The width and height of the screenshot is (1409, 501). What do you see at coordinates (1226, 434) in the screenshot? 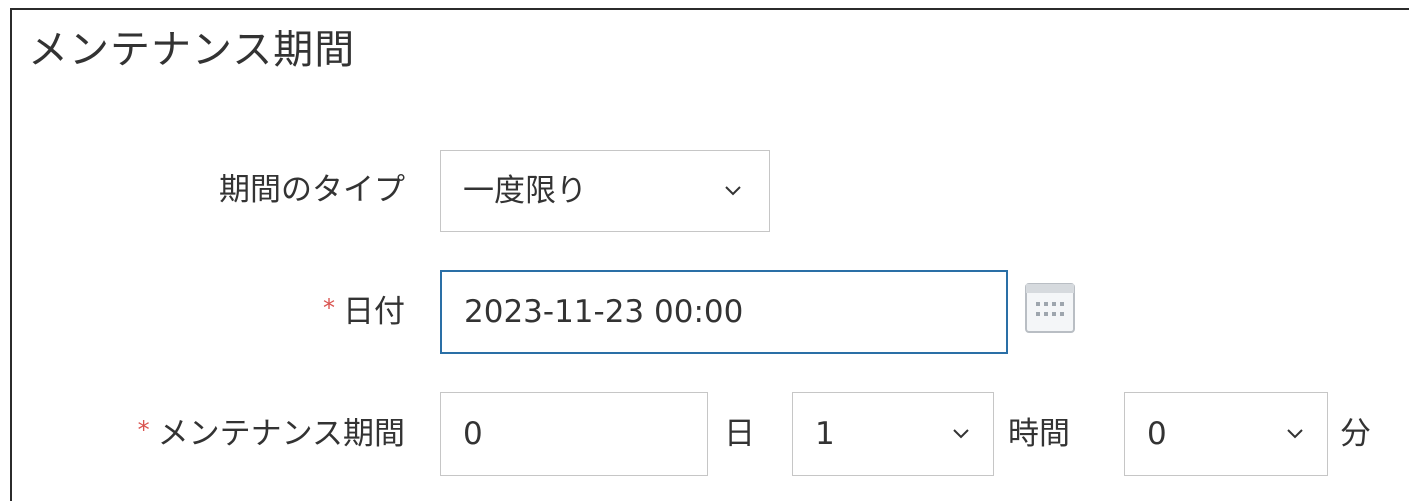
I see `duration-minutes-select: 0` at bounding box center [1226, 434].